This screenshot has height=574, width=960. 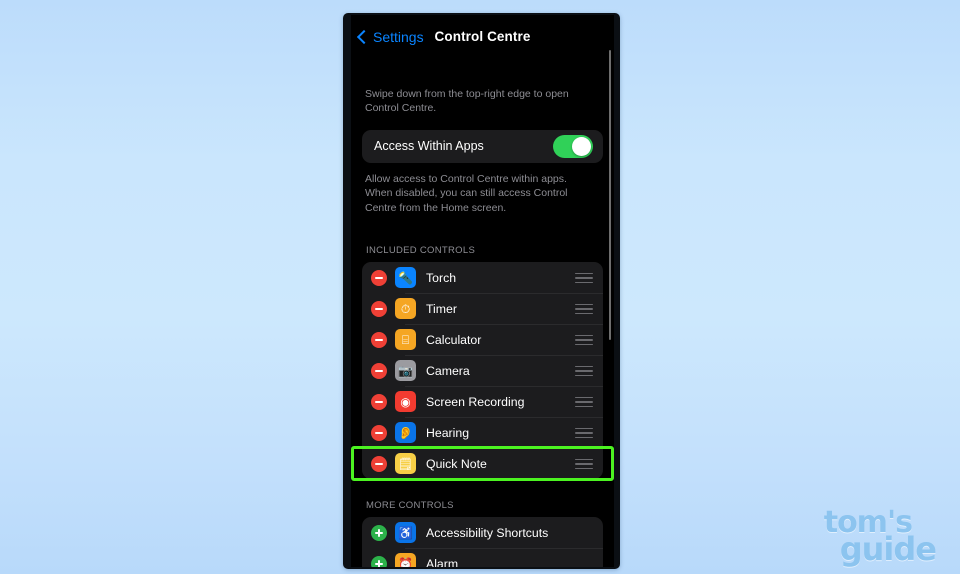 I want to click on control-label: Alarm, so click(x=442, y=561).